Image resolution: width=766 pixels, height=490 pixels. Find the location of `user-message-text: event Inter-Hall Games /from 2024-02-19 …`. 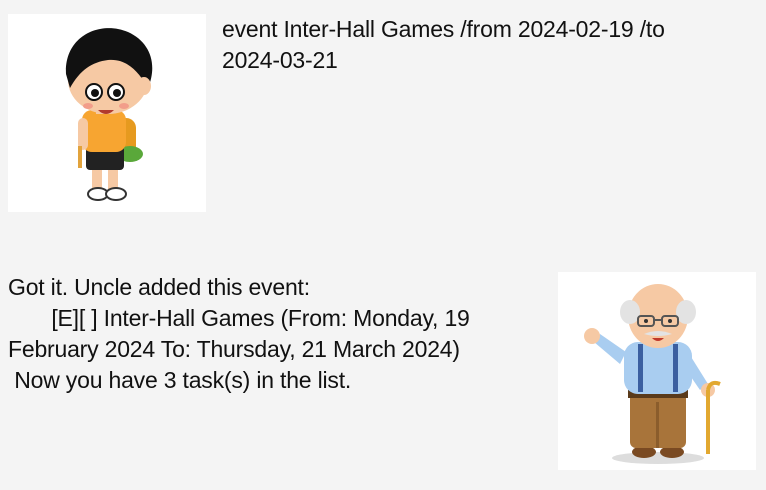

user-message-text: event Inter-Hall Games /from 2024-02-19 … is located at coordinates (443, 44).